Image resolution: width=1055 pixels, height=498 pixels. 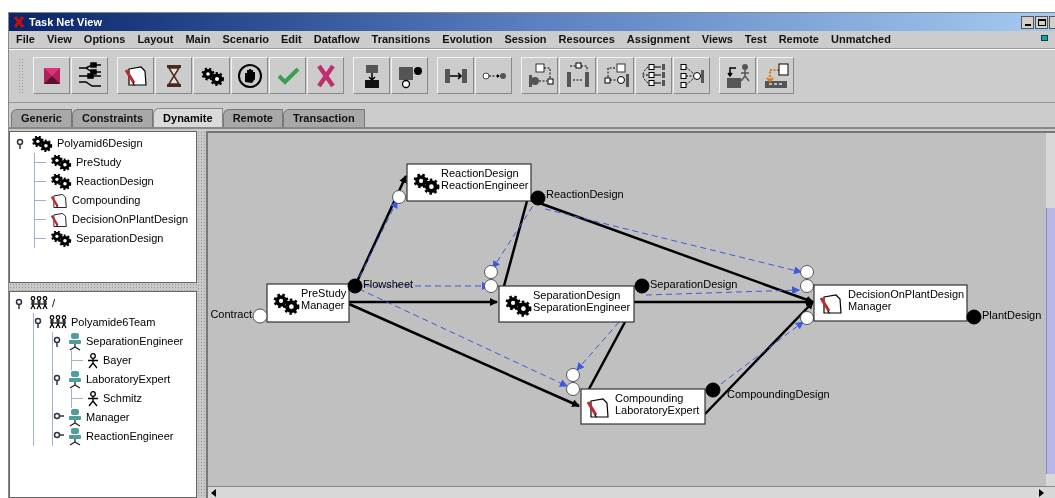 What do you see at coordinates (585, 194) in the screenshot?
I see `port-label: ReactionDesign` at bounding box center [585, 194].